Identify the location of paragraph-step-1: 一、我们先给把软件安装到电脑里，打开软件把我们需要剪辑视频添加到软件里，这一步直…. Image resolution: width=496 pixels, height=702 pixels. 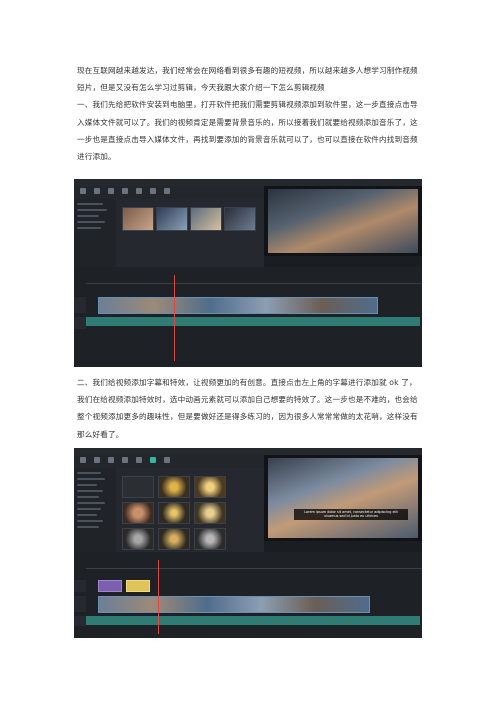
(247, 131).